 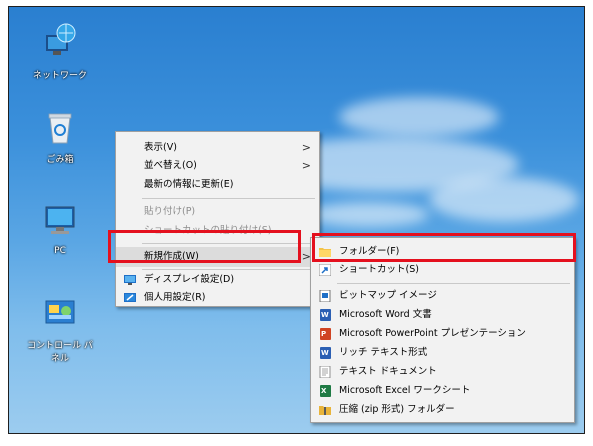 What do you see at coordinates (325, 270) in the screenshot?
I see `shortcut-icon` at bounding box center [325, 270].